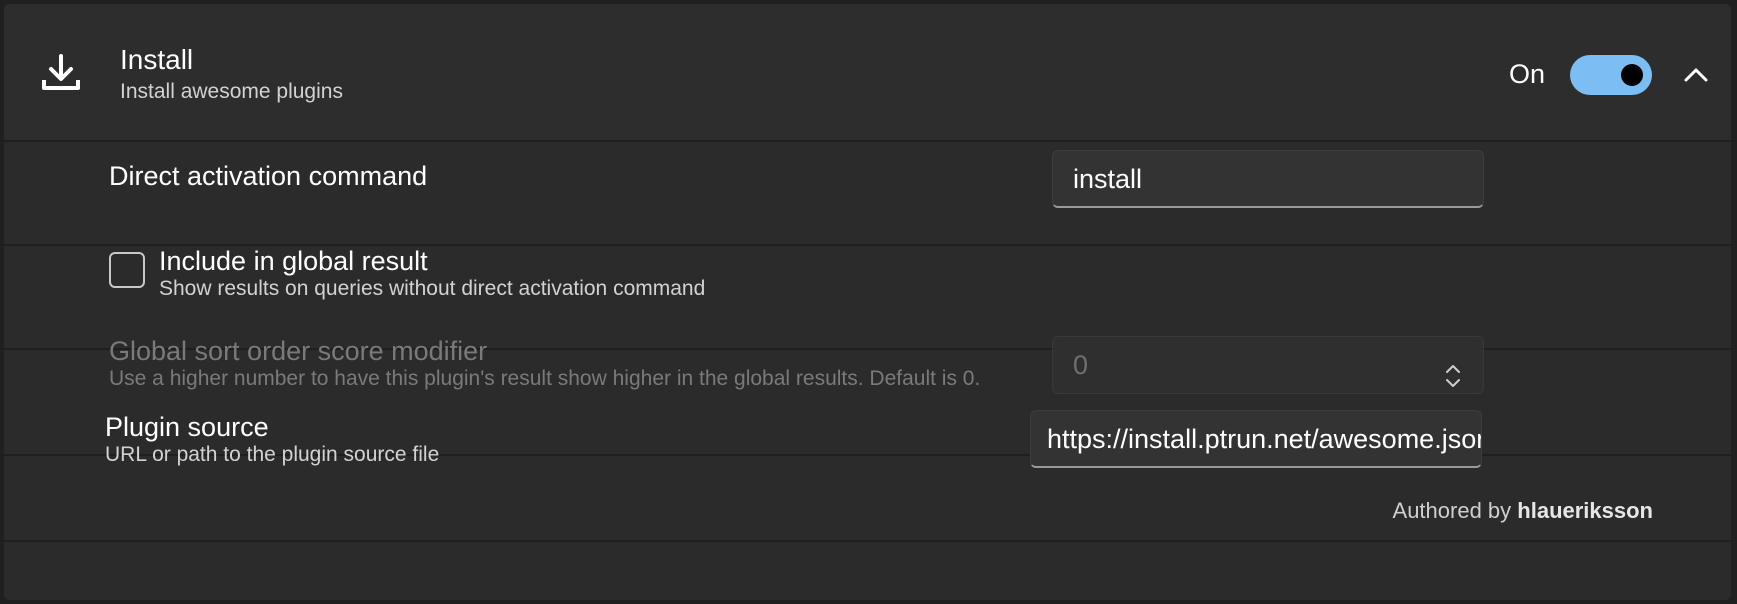  I want to click on author-credit: Authored by hlaueriksson, so click(1523, 511).